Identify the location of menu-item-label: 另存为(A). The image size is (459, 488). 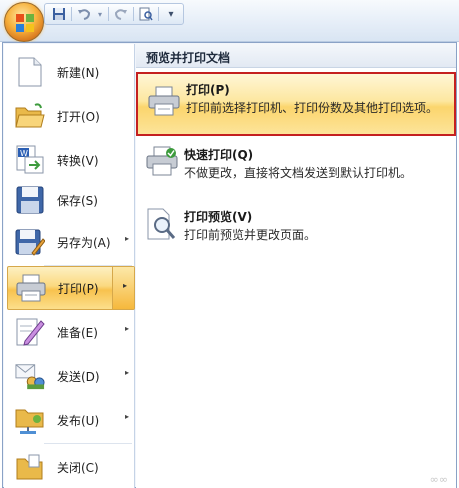
(84, 242).